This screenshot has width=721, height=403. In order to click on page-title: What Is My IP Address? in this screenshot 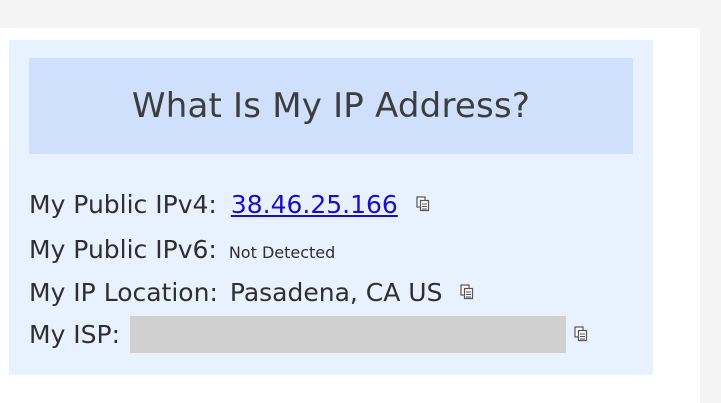, I will do `click(331, 106)`.